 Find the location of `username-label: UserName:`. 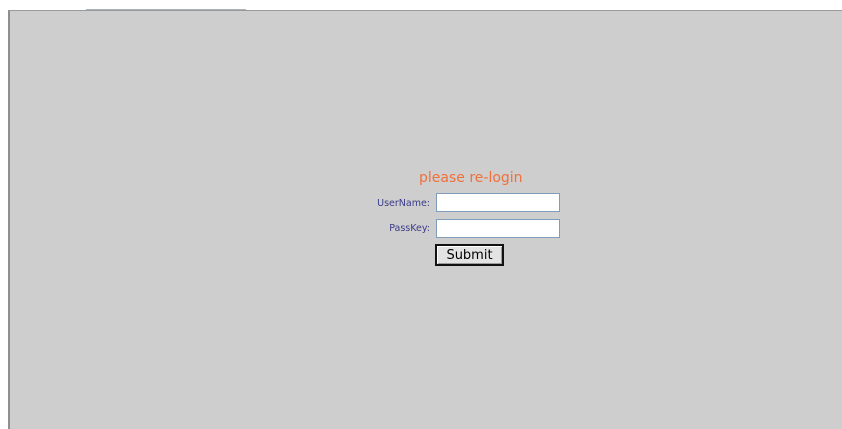

username-label: UserName: is located at coordinates (403, 203).